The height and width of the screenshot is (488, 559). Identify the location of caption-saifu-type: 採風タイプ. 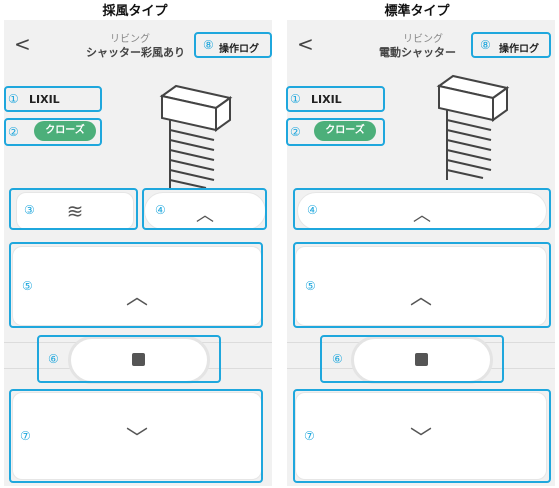
(135, 11).